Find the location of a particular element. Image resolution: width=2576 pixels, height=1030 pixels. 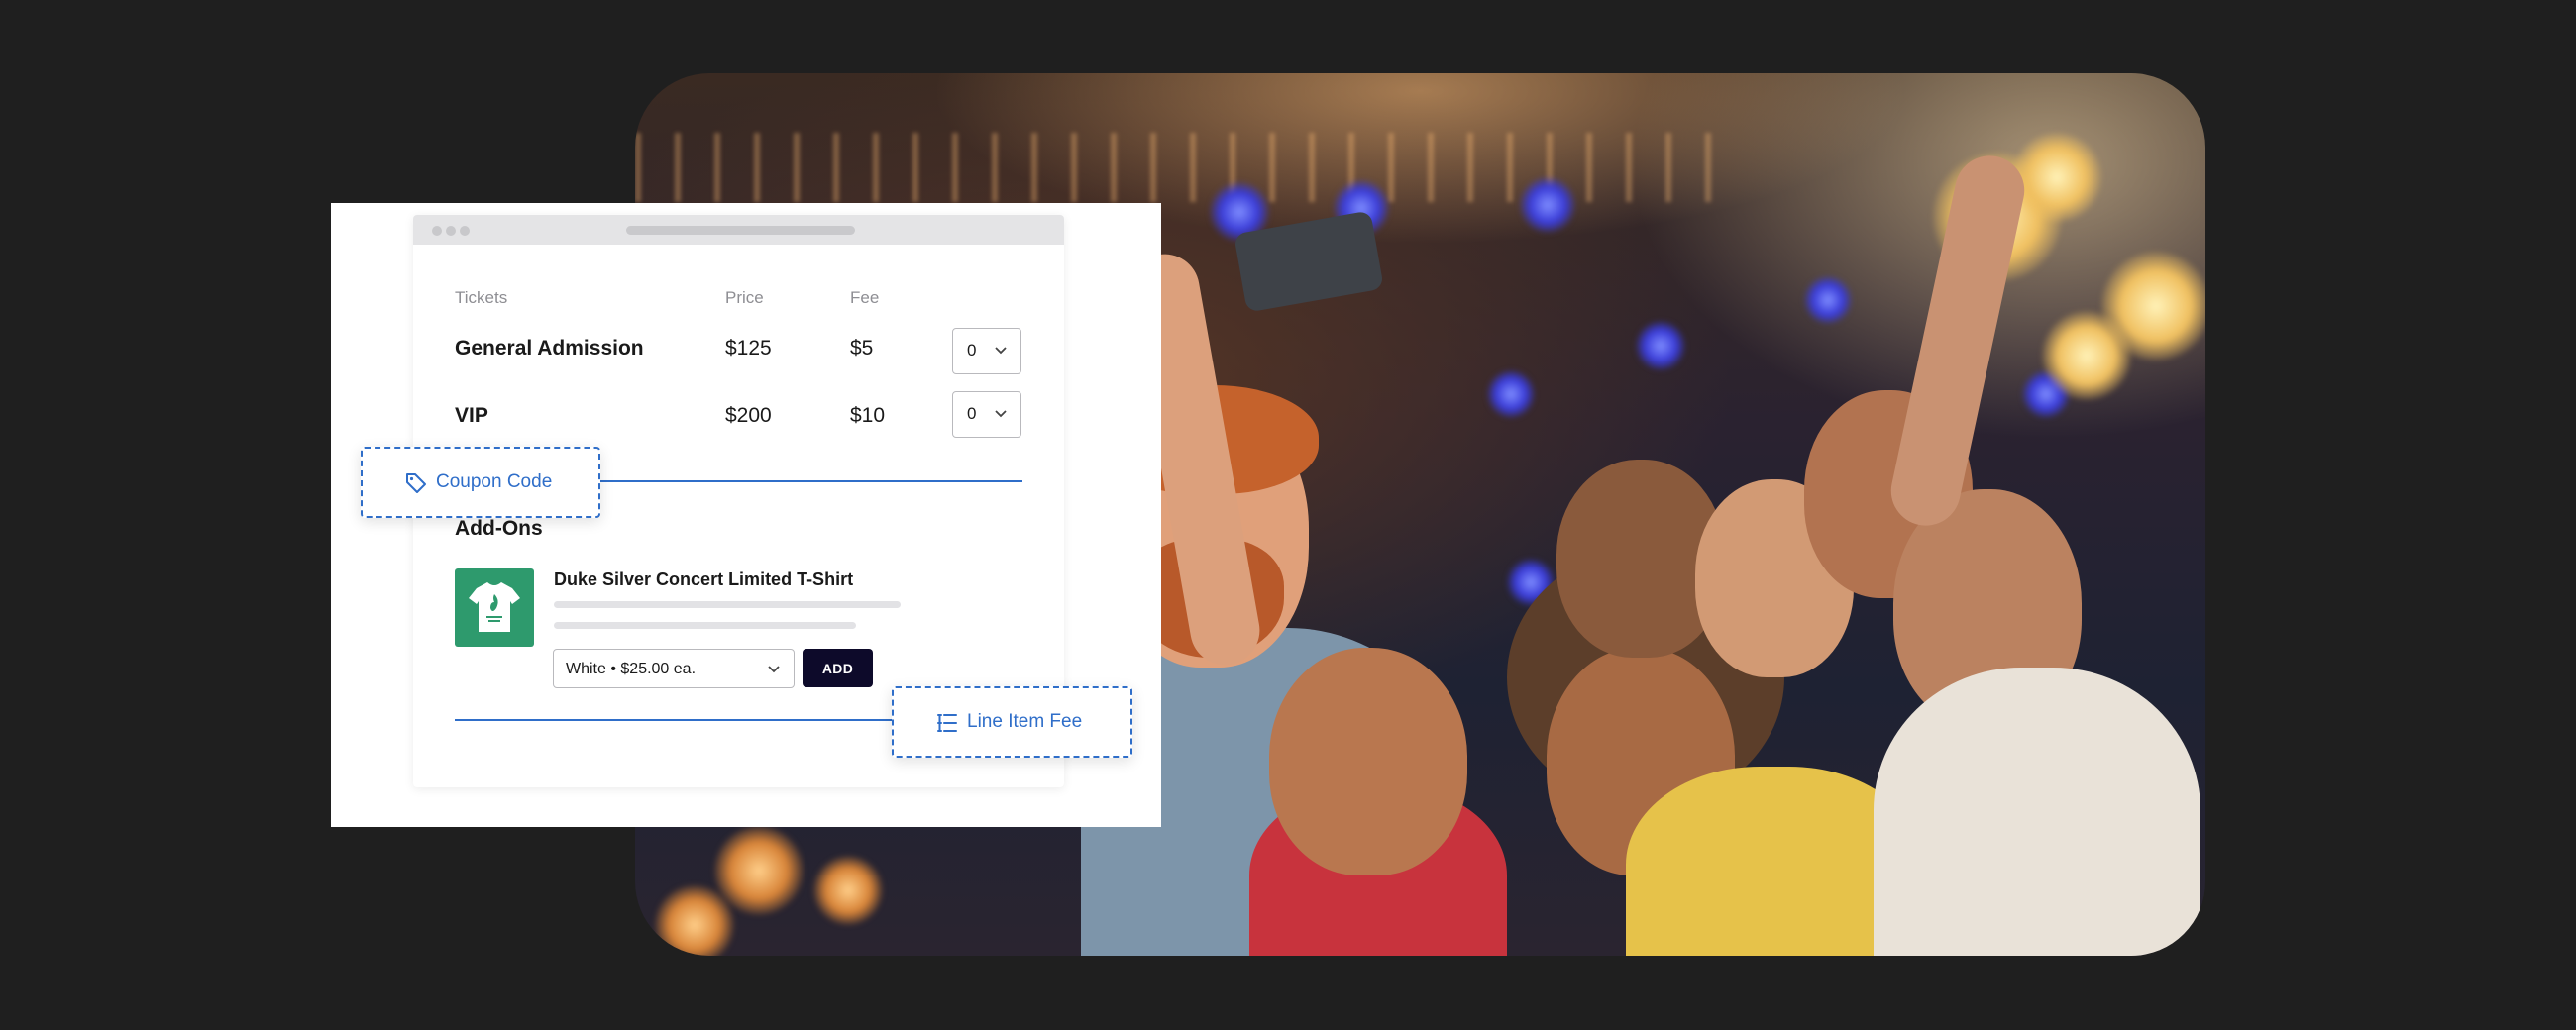

tag-icon is located at coordinates (416, 483).